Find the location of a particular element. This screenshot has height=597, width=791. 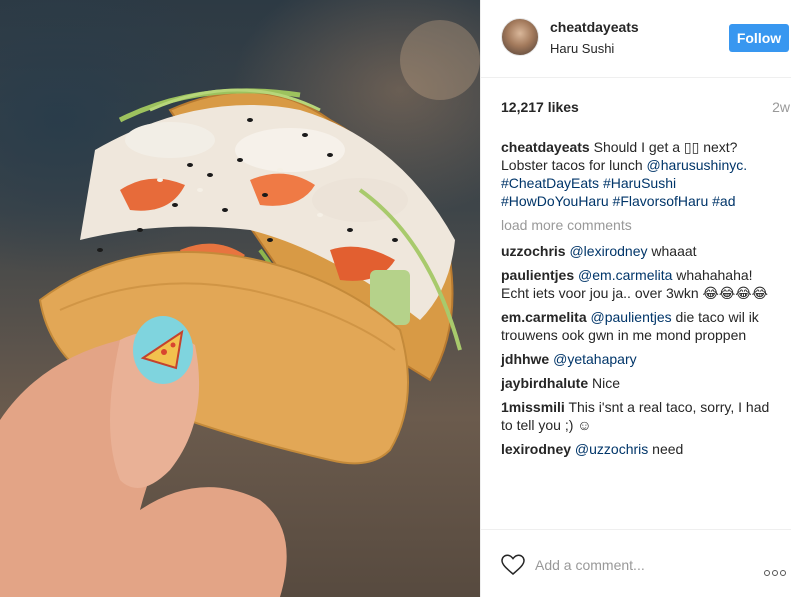

post-age: 2w is located at coordinates (781, 107).